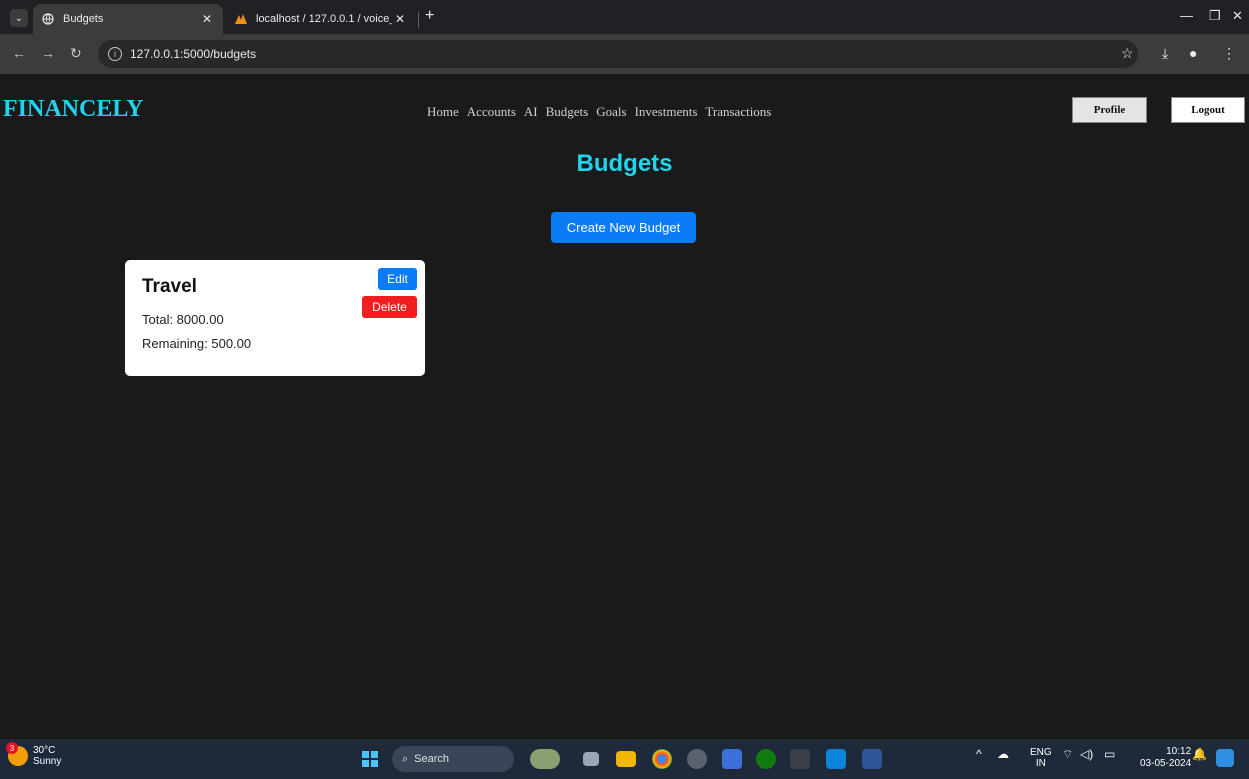  What do you see at coordinates (872, 759) in the screenshot?
I see `word-icon` at bounding box center [872, 759].